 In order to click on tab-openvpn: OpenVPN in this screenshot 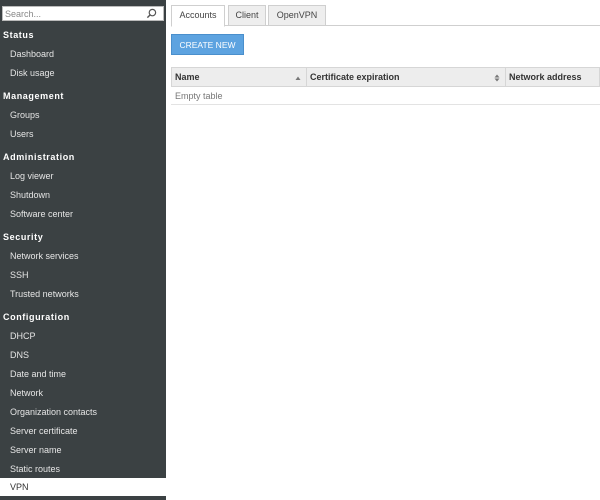, I will do `click(297, 15)`.